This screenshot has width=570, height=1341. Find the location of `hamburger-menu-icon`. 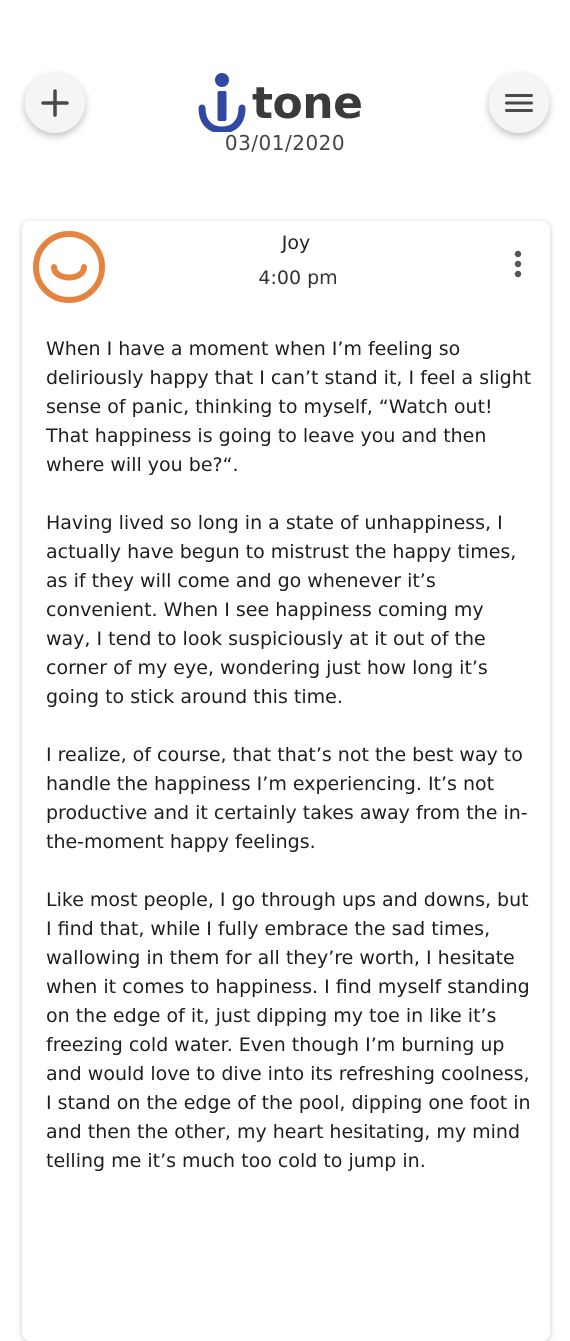

hamburger-menu-icon is located at coordinates (519, 103).